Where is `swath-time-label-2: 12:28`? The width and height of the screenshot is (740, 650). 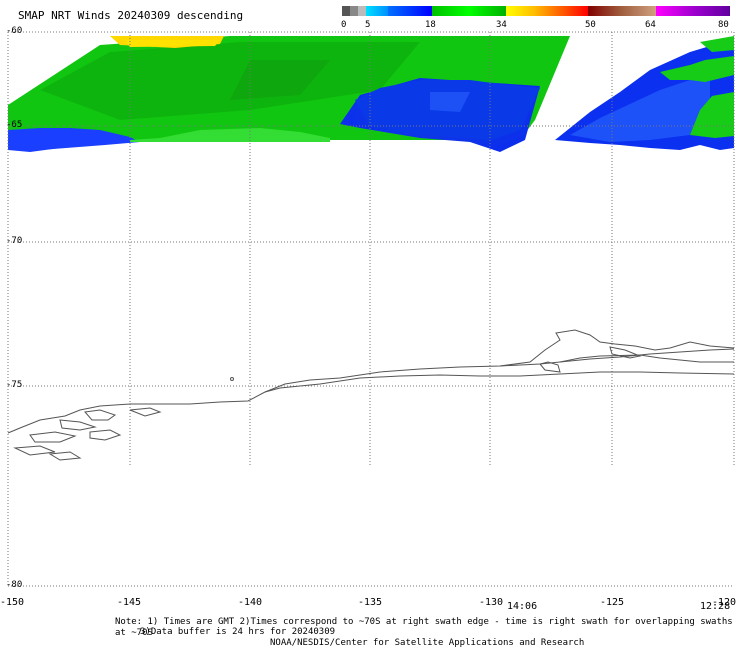
swath-time-label-2: 12:28 is located at coordinates (715, 606).